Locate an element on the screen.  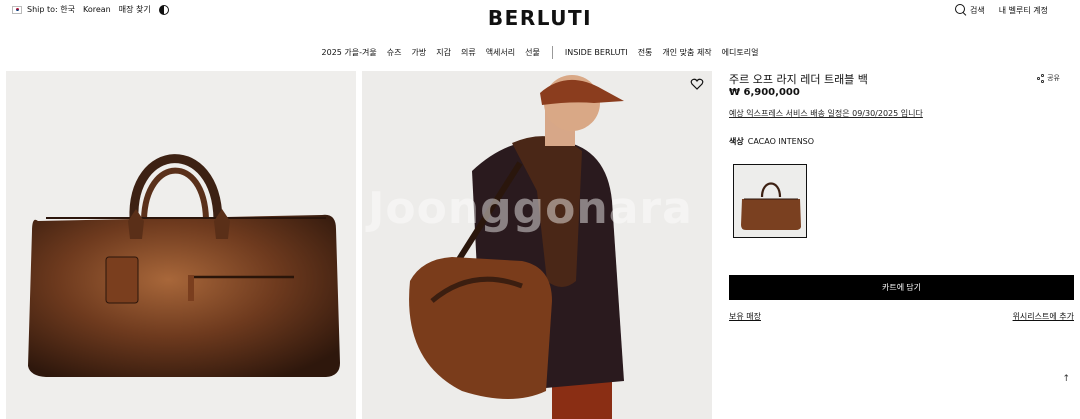
nav-divider is located at coordinates (552, 52).